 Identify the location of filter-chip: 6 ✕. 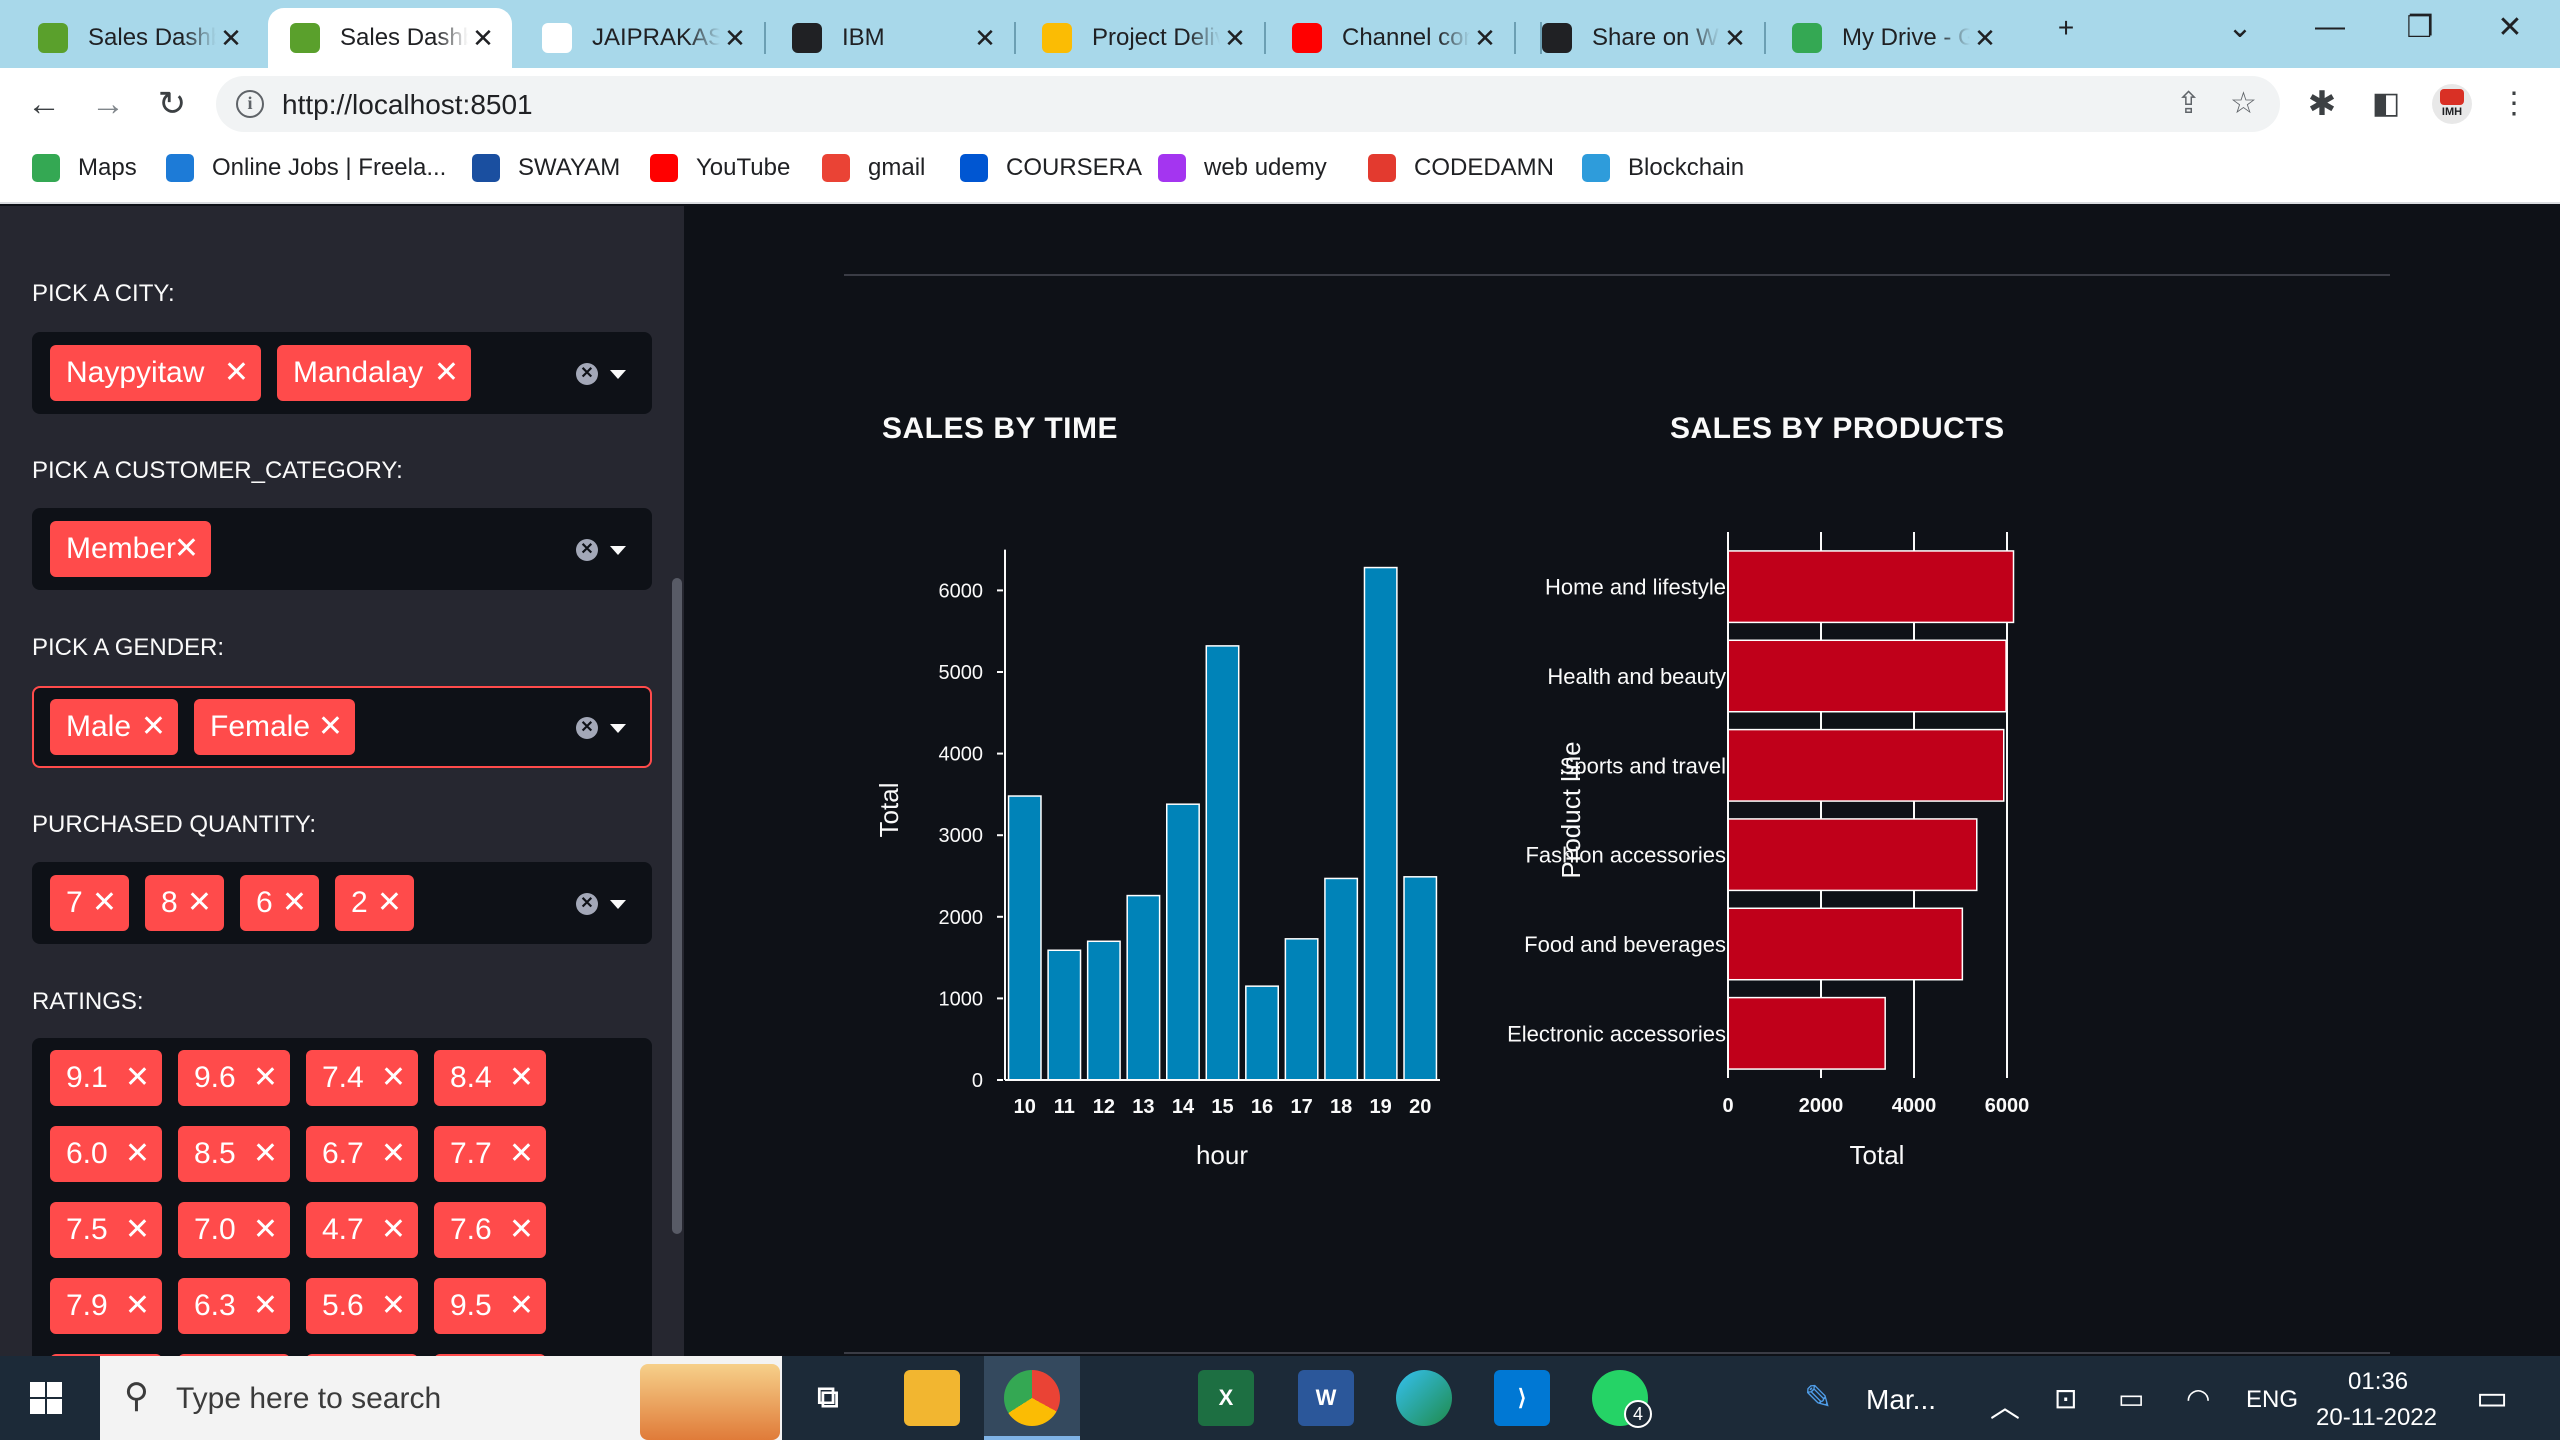
(279, 903).